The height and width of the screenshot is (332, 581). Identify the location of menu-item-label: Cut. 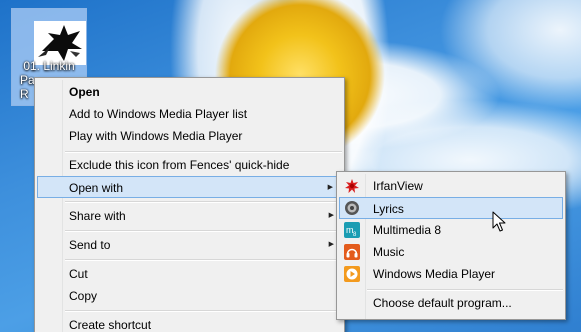
(78, 274).